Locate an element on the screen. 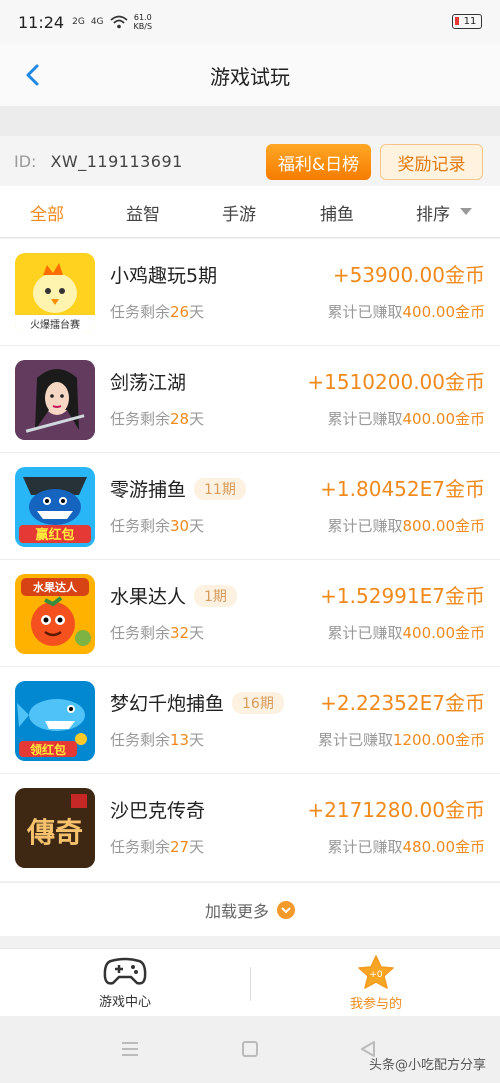 This screenshot has width=500, height=1083. load-more-label: 加载更多 is located at coordinates (236, 911).